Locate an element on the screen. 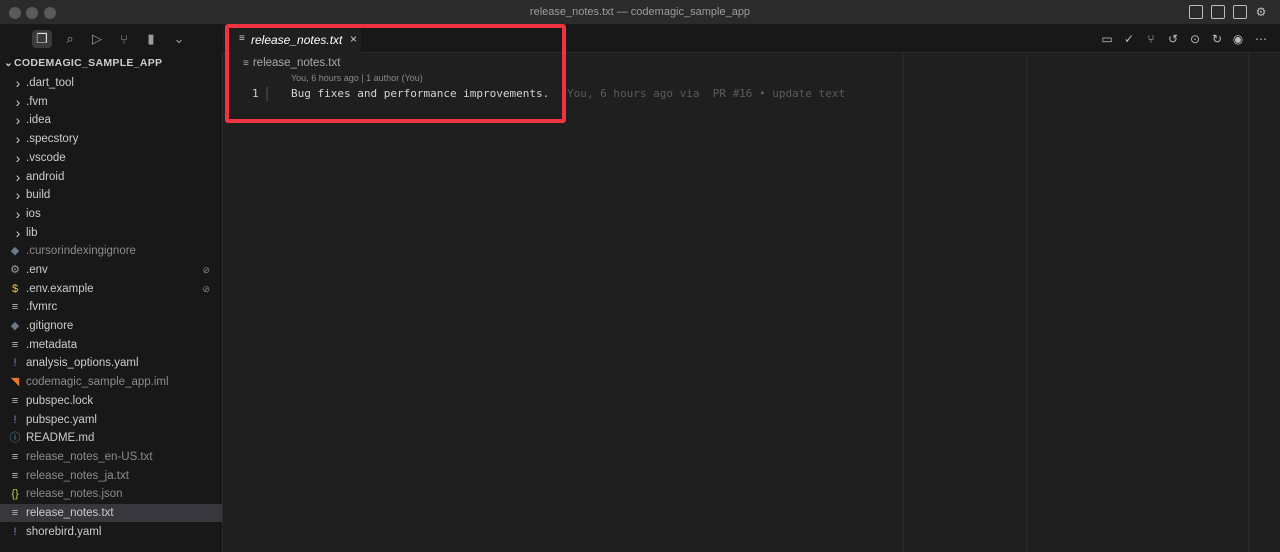 This screenshot has width=1280, height=552. file-item: ◆ .gitignore is located at coordinates (111, 326).